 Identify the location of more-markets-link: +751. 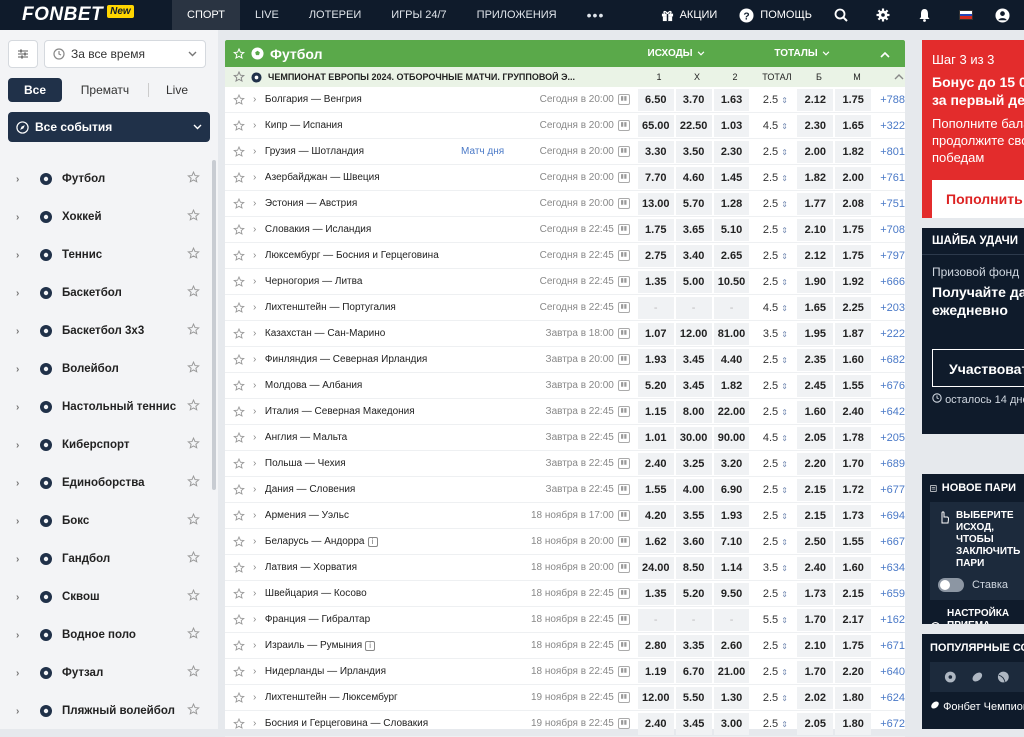
(889, 204).